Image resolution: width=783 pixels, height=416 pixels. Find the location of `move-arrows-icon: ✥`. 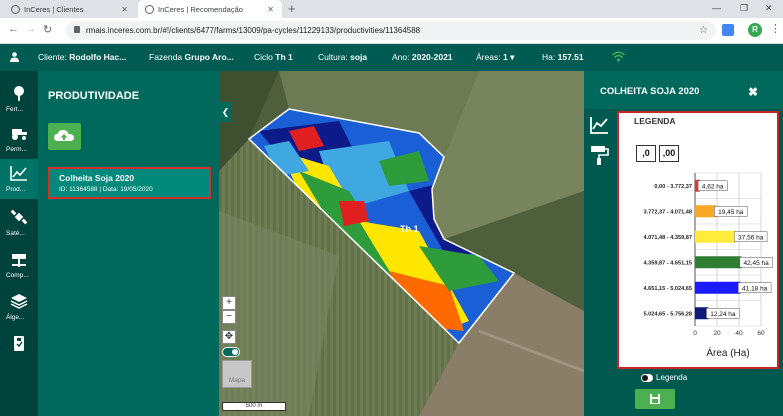

move-arrows-icon: ✥ is located at coordinates (229, 336).